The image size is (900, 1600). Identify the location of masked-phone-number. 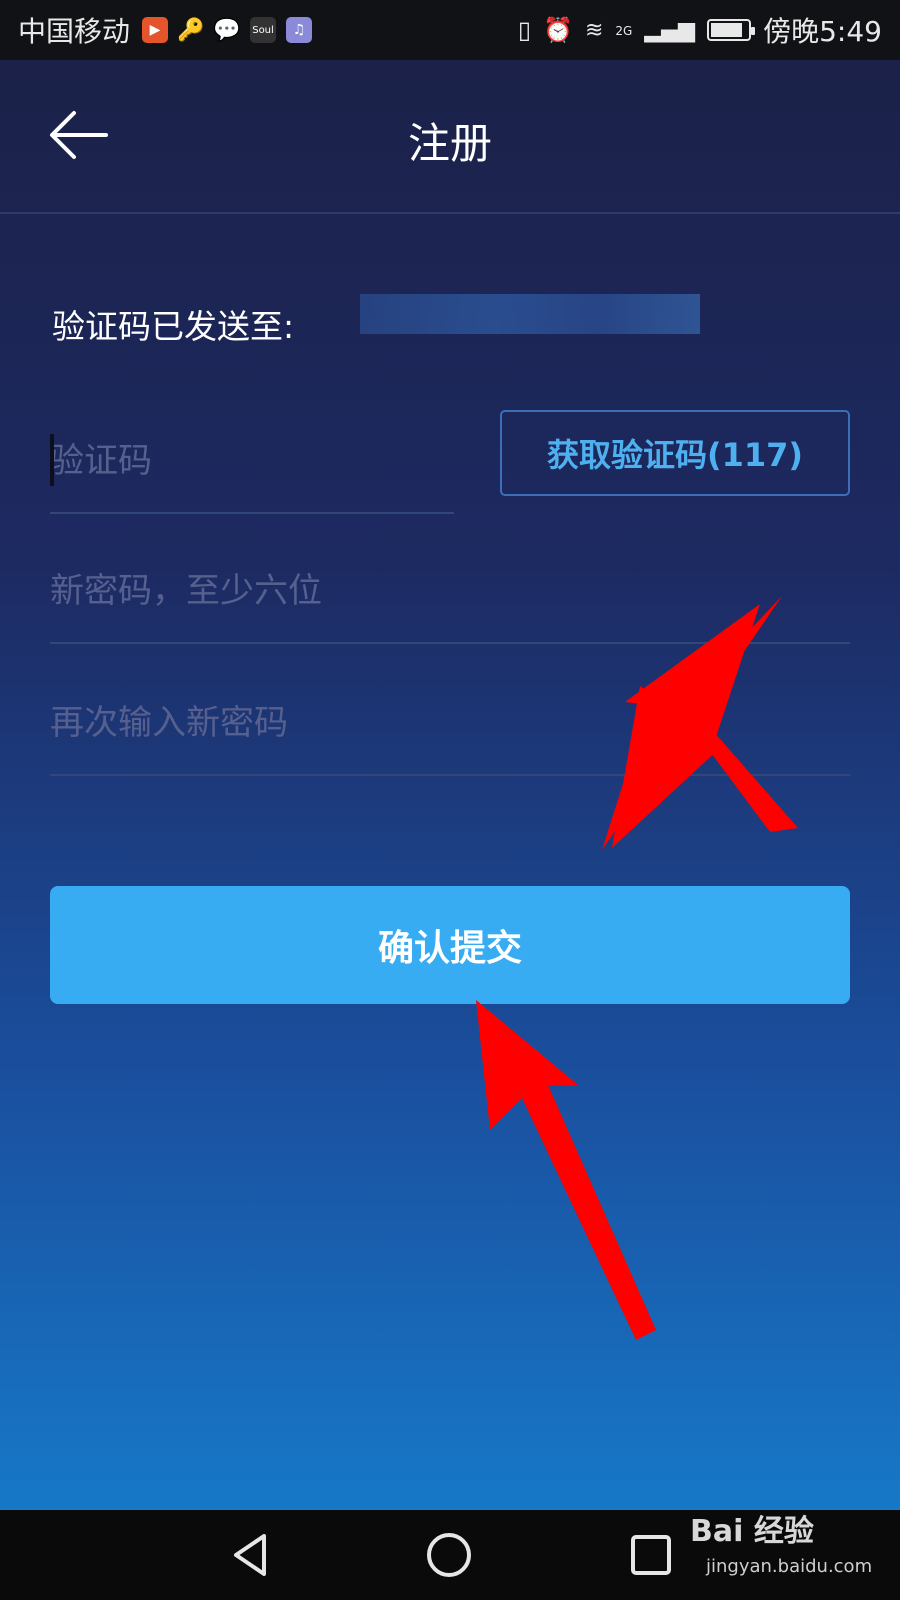
(530, 314).